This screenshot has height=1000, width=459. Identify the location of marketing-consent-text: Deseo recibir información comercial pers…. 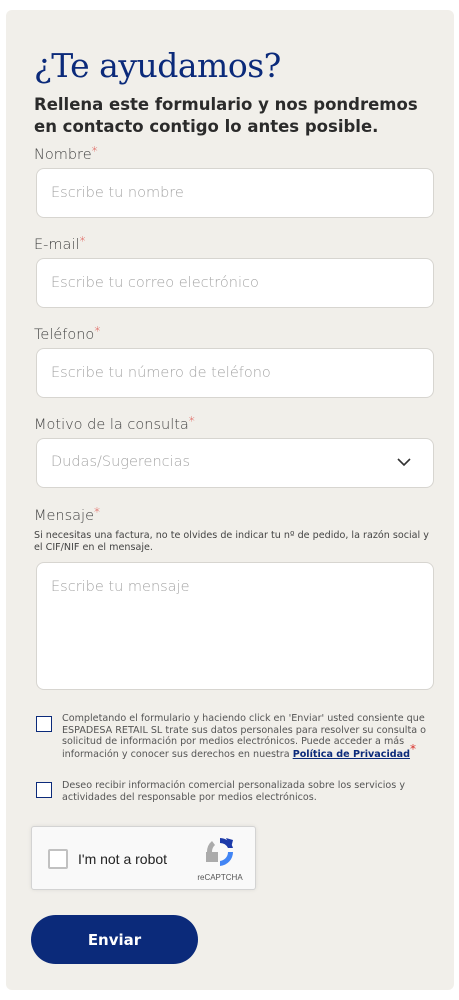
(234, 791).